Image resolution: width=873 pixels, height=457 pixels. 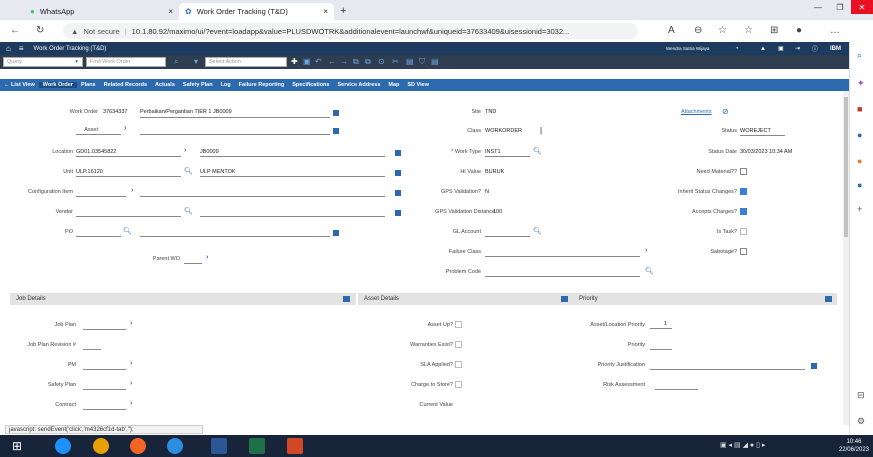 What do you see at coordinates (101, 446) in the screenshot?
I see `chrome-icon` at bounding box center [101, 446].